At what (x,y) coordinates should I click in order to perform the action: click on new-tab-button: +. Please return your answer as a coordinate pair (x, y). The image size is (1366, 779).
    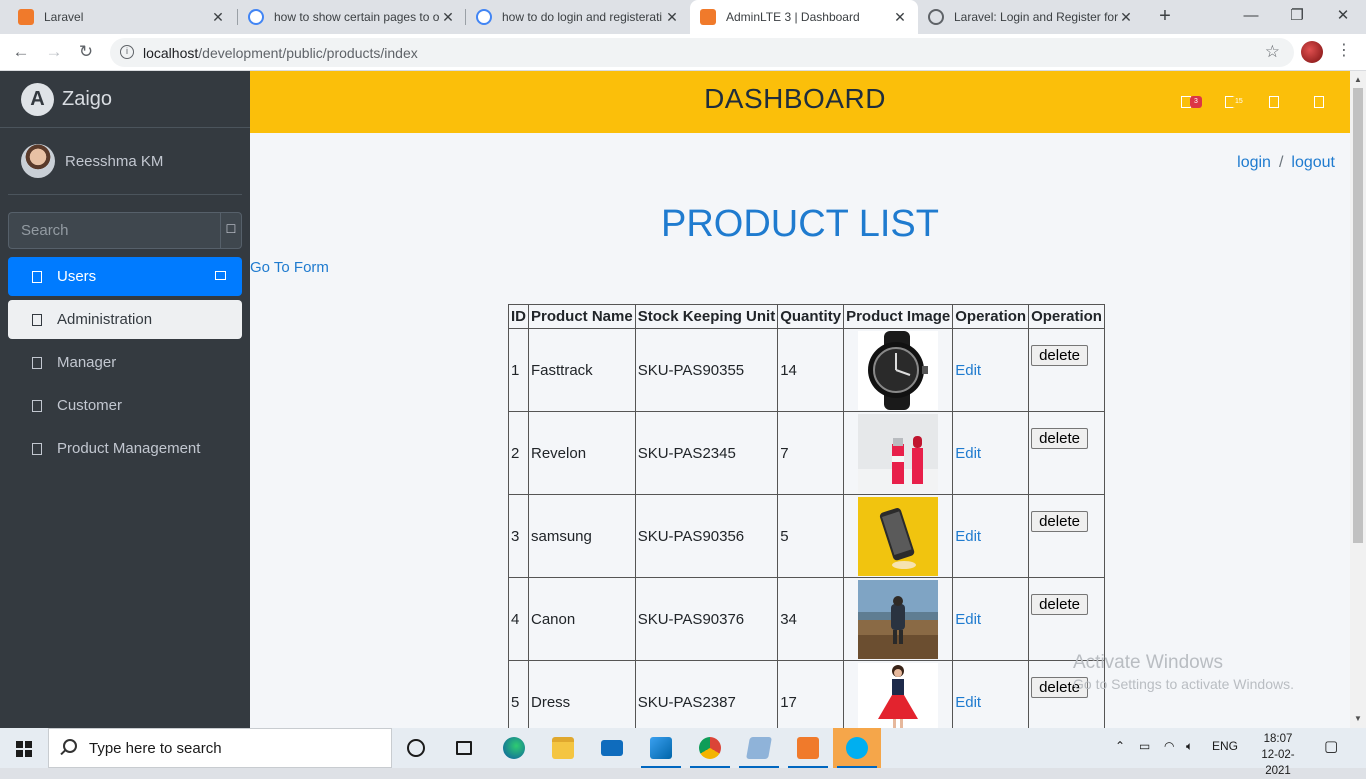
    Looking at the image, I should click on (1165, 17).